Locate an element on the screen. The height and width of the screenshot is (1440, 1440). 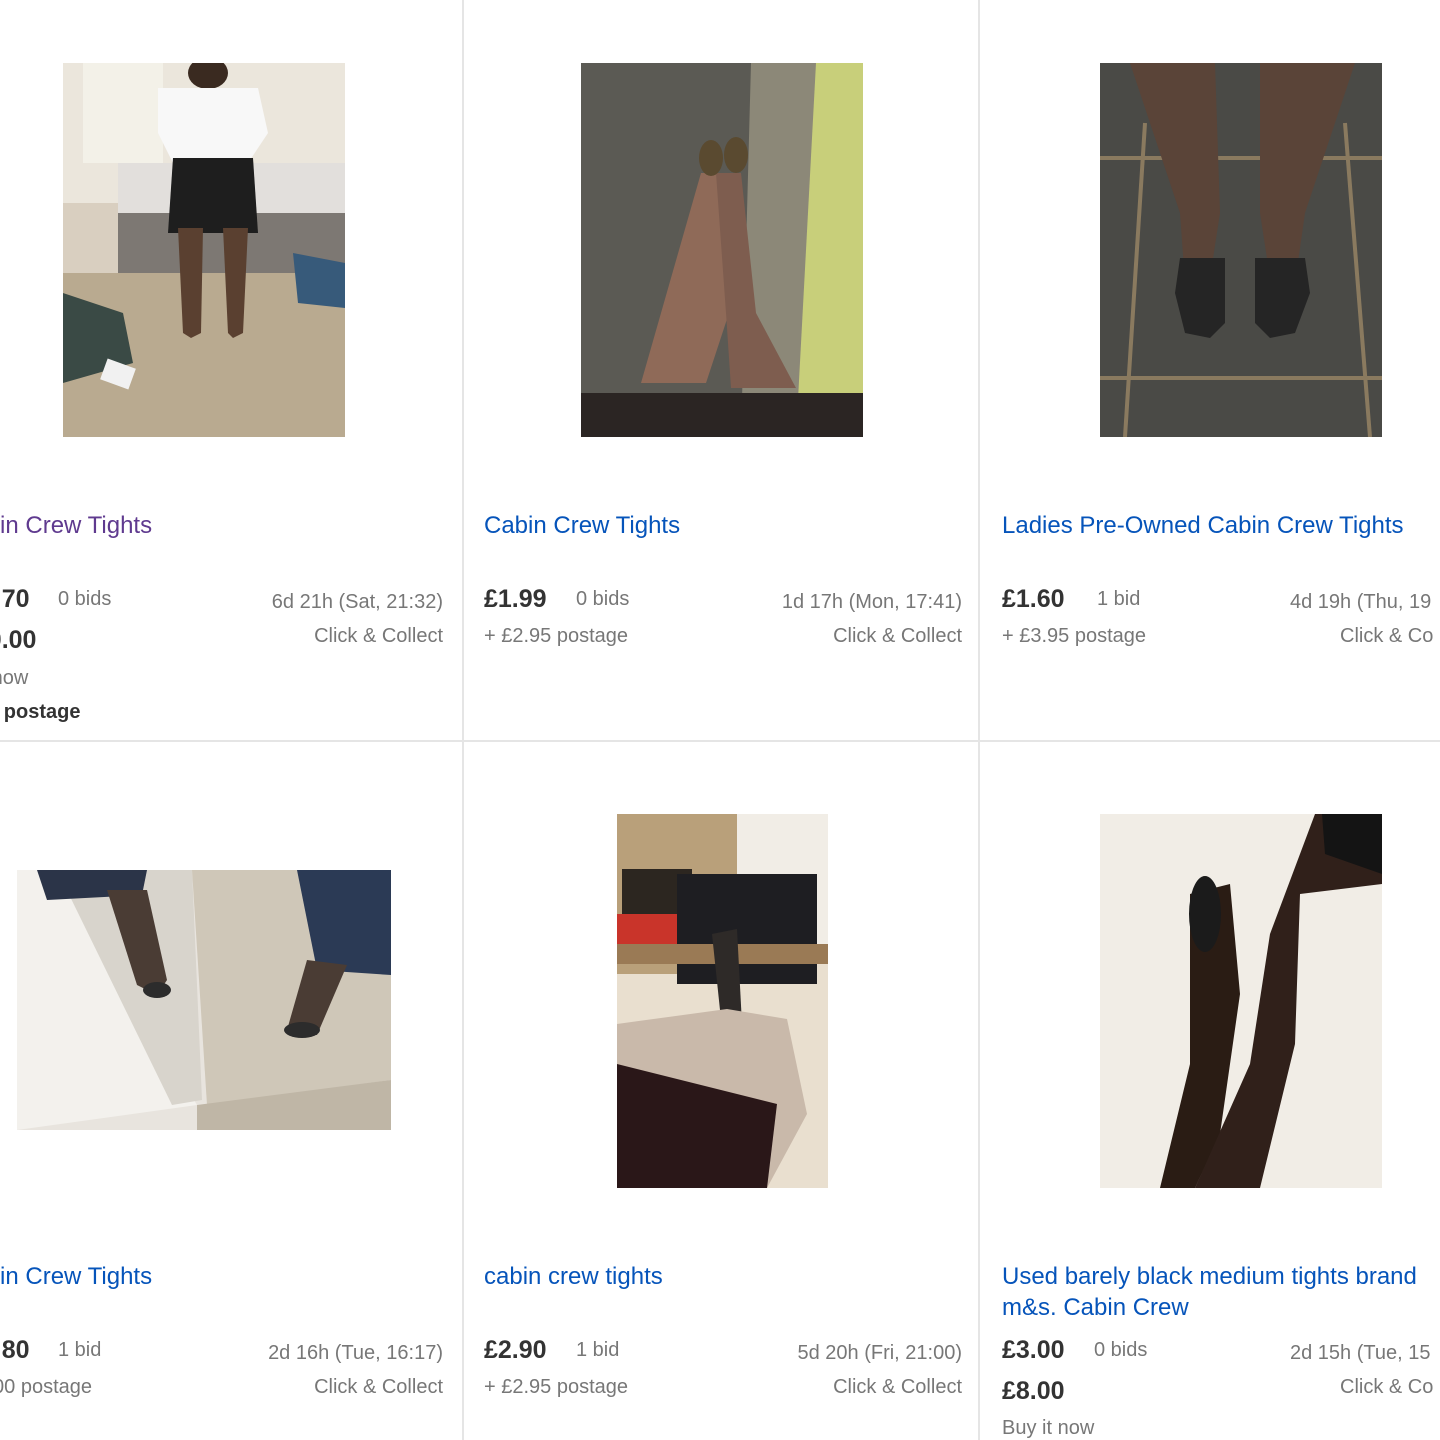
listing-title: Ladies Pre-Owned Cabin Crew Tights is located at coordinates (1203, 525).